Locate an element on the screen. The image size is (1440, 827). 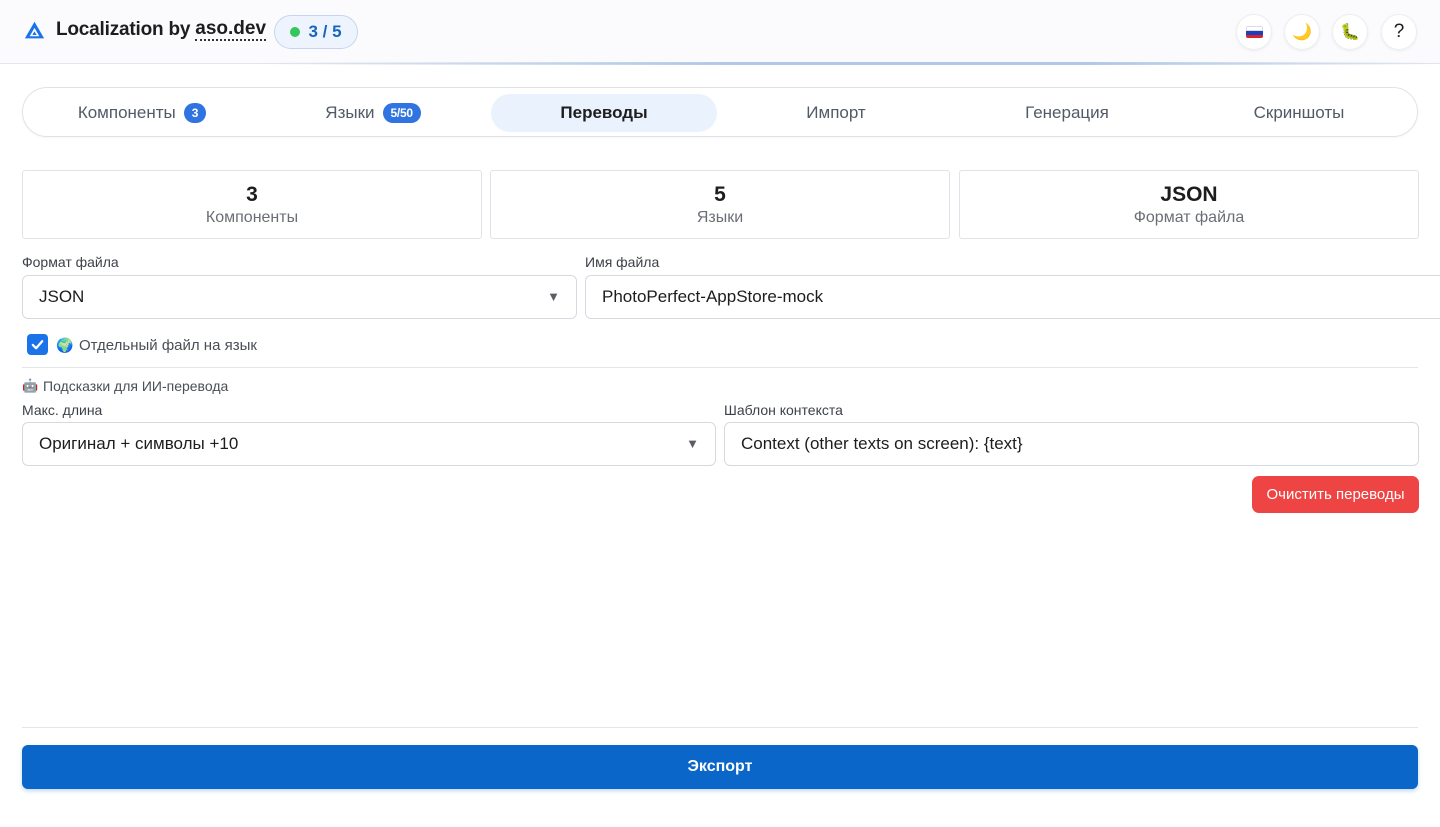
context-template-value: Context (other texts on screen): {text} is located at coordinates (882, 443).